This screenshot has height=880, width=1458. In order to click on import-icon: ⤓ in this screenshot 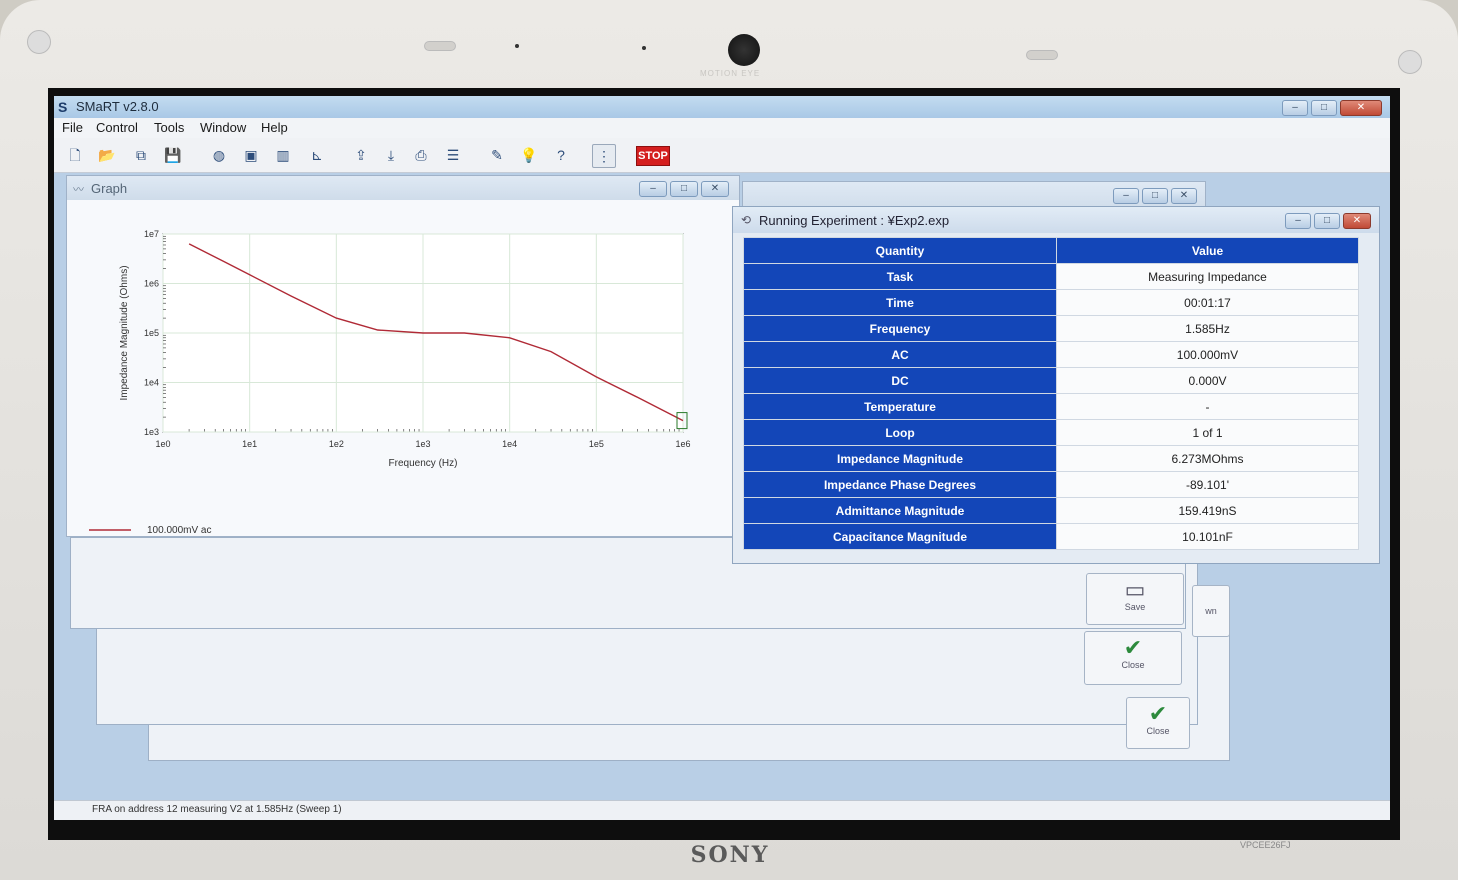, I will do `click(391, 155)`.